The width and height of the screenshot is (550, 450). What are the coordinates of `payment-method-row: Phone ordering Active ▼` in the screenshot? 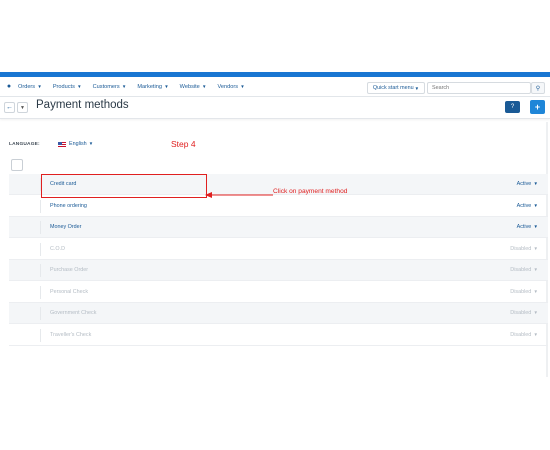 It's located at (278, 206).